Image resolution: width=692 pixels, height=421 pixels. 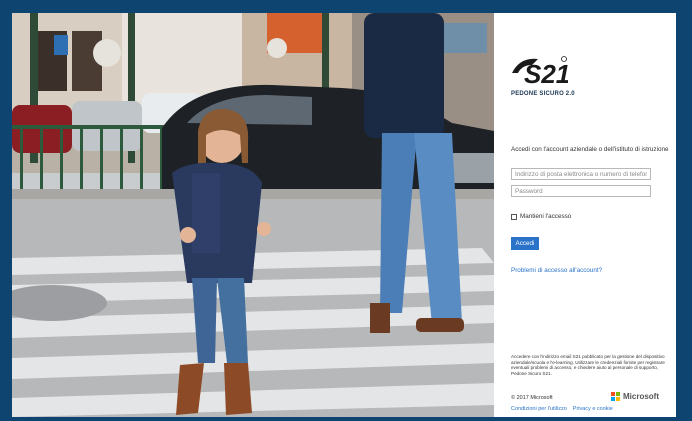 I want to click on brand-subtitle: PEDONE SICURO 2.0, so click(x=543, y=94).